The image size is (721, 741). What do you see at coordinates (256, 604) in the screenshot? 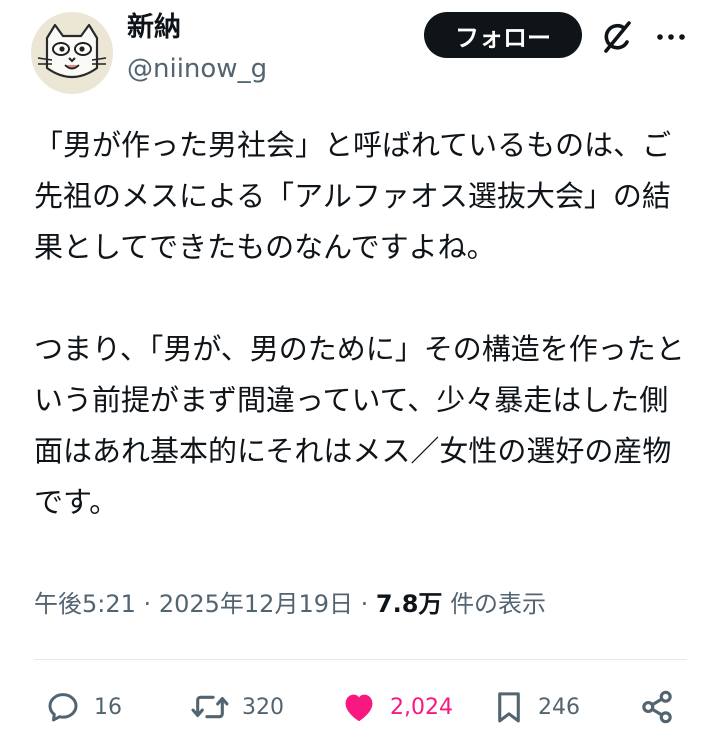
I see `post-date: 2025年12月19日` at bounding box center [256, 604].